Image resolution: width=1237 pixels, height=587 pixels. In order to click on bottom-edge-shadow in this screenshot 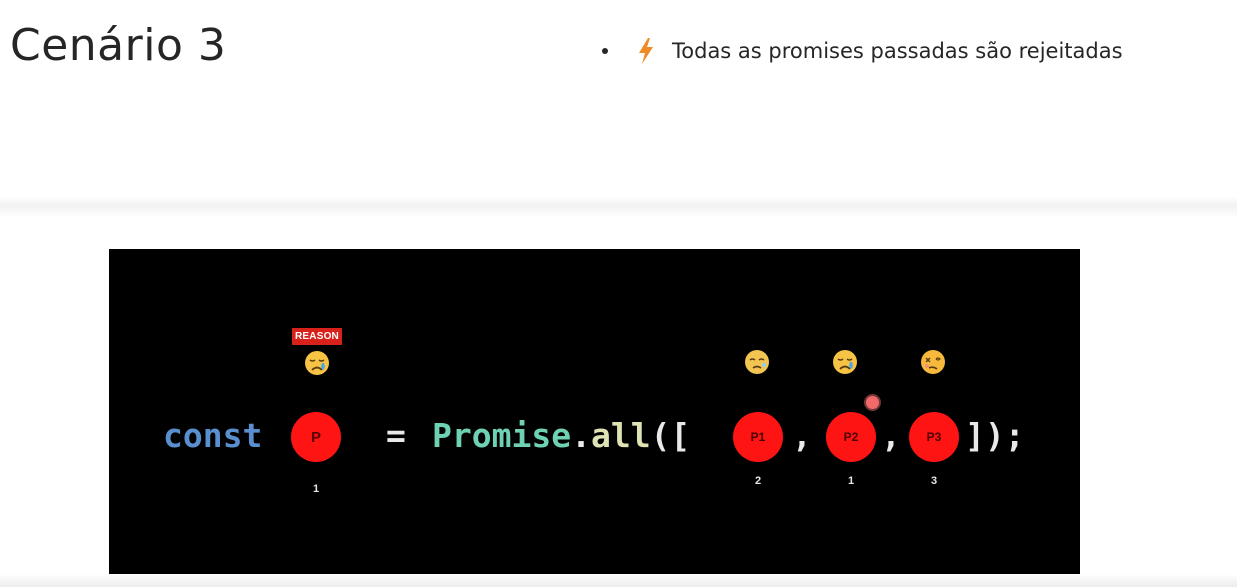, I will do `click(618, 580)`.